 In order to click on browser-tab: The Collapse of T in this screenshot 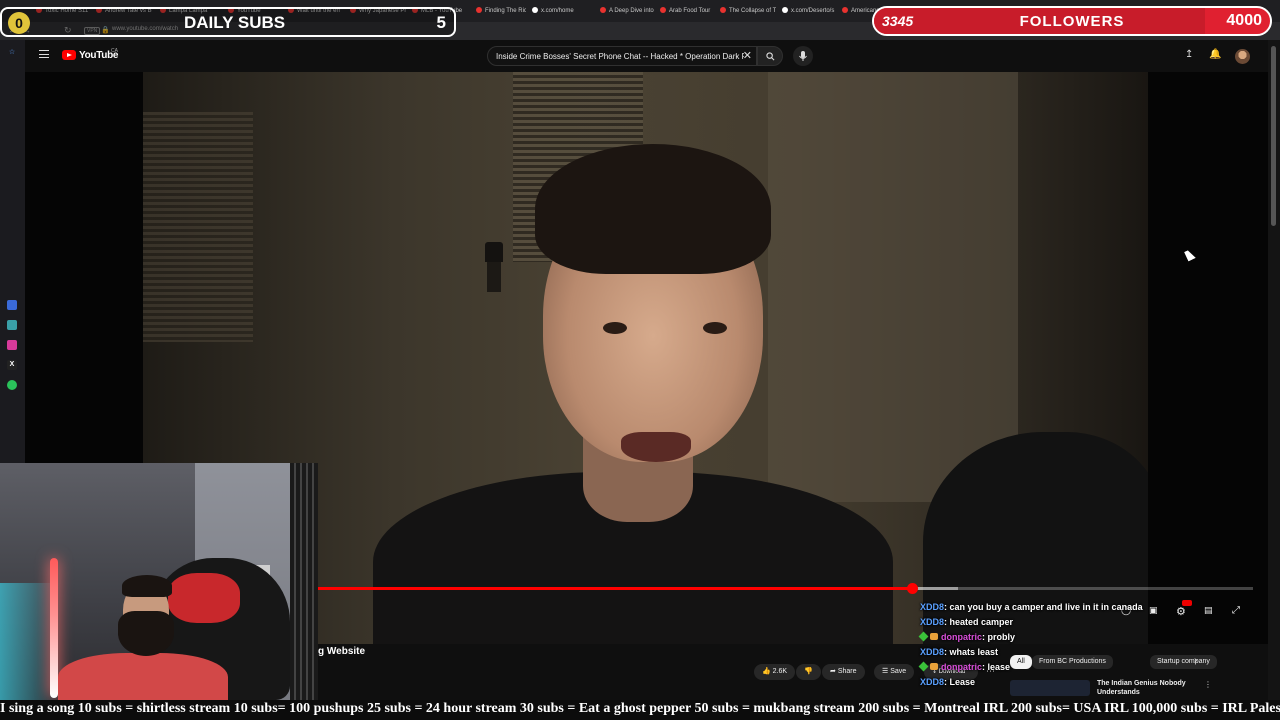, I will do `click(748, 11)`.